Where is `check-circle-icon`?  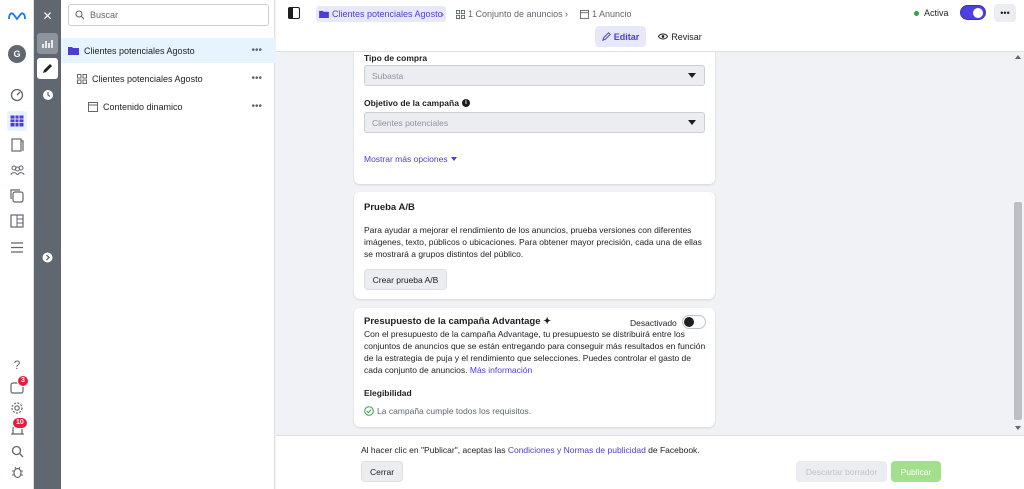
check-circle-icon is located at coordinates (369, 411).